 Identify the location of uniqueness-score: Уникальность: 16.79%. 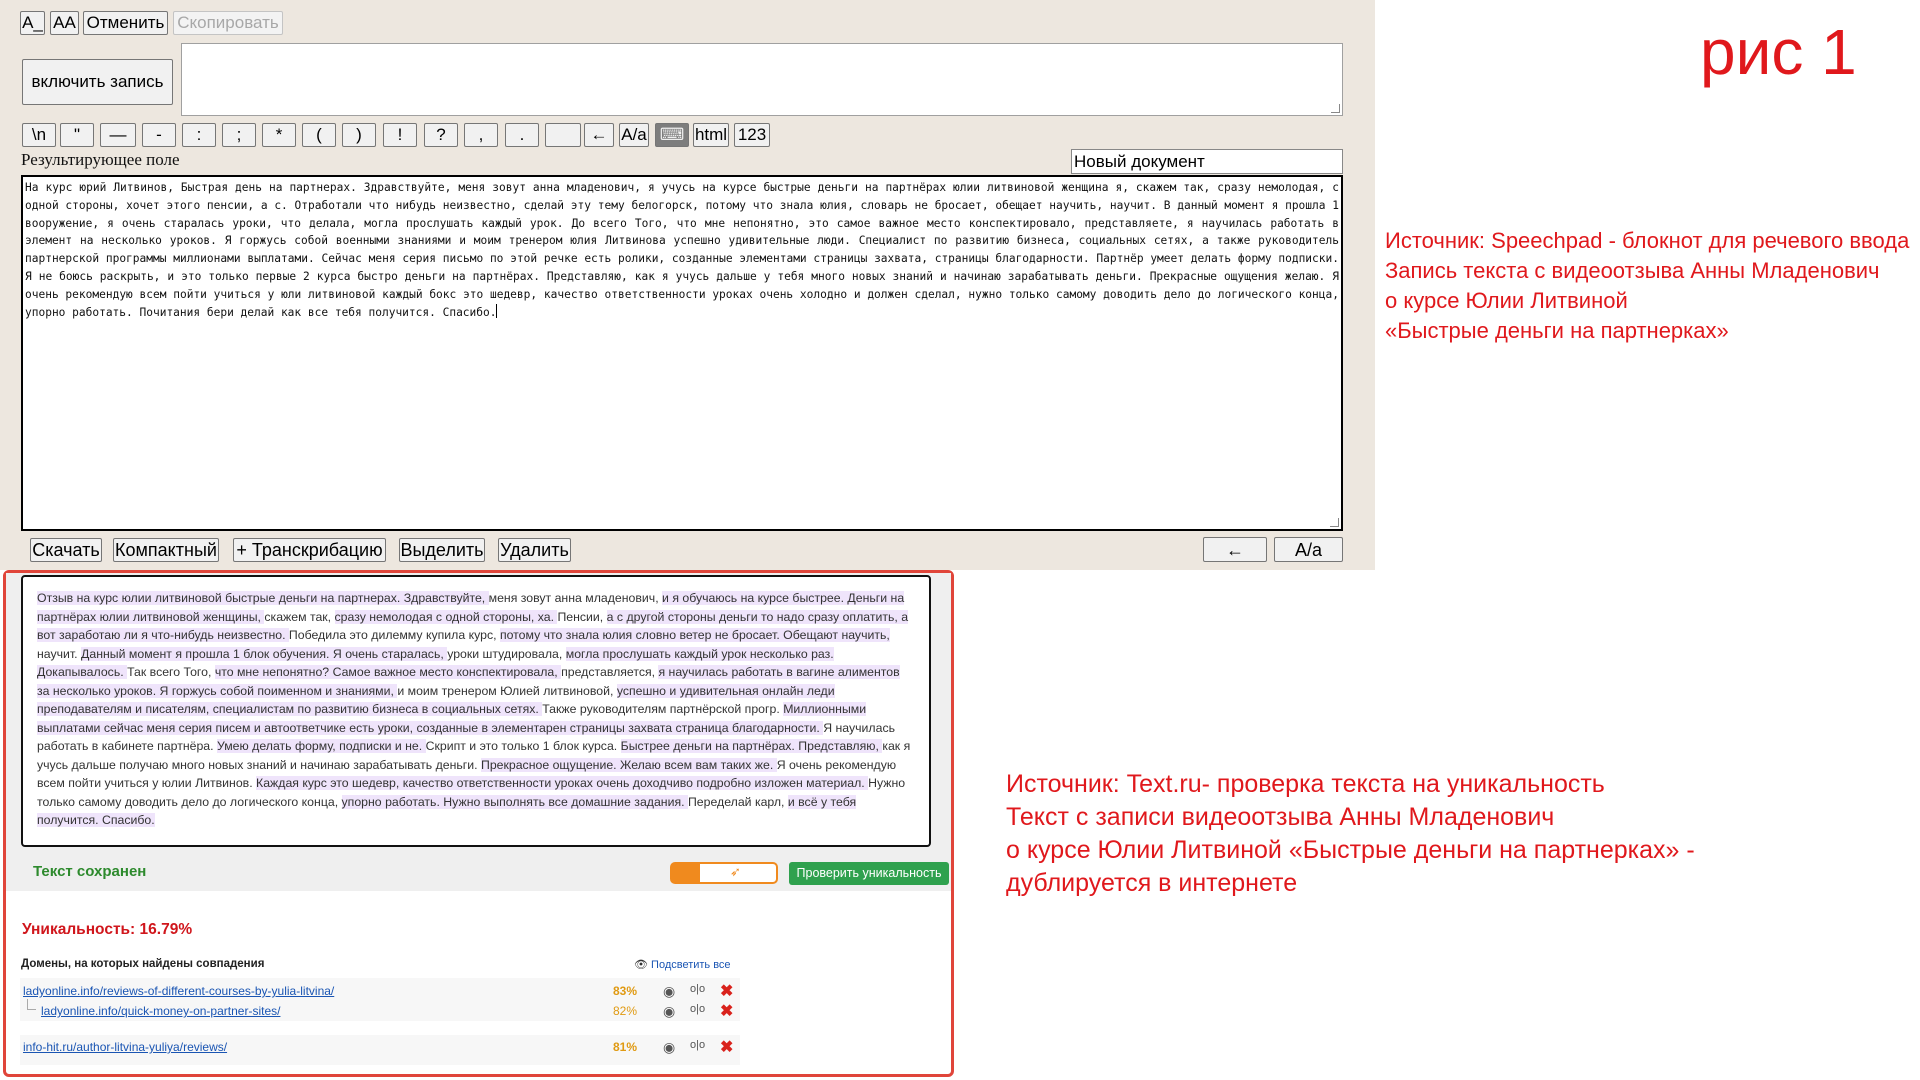
(107, 929).